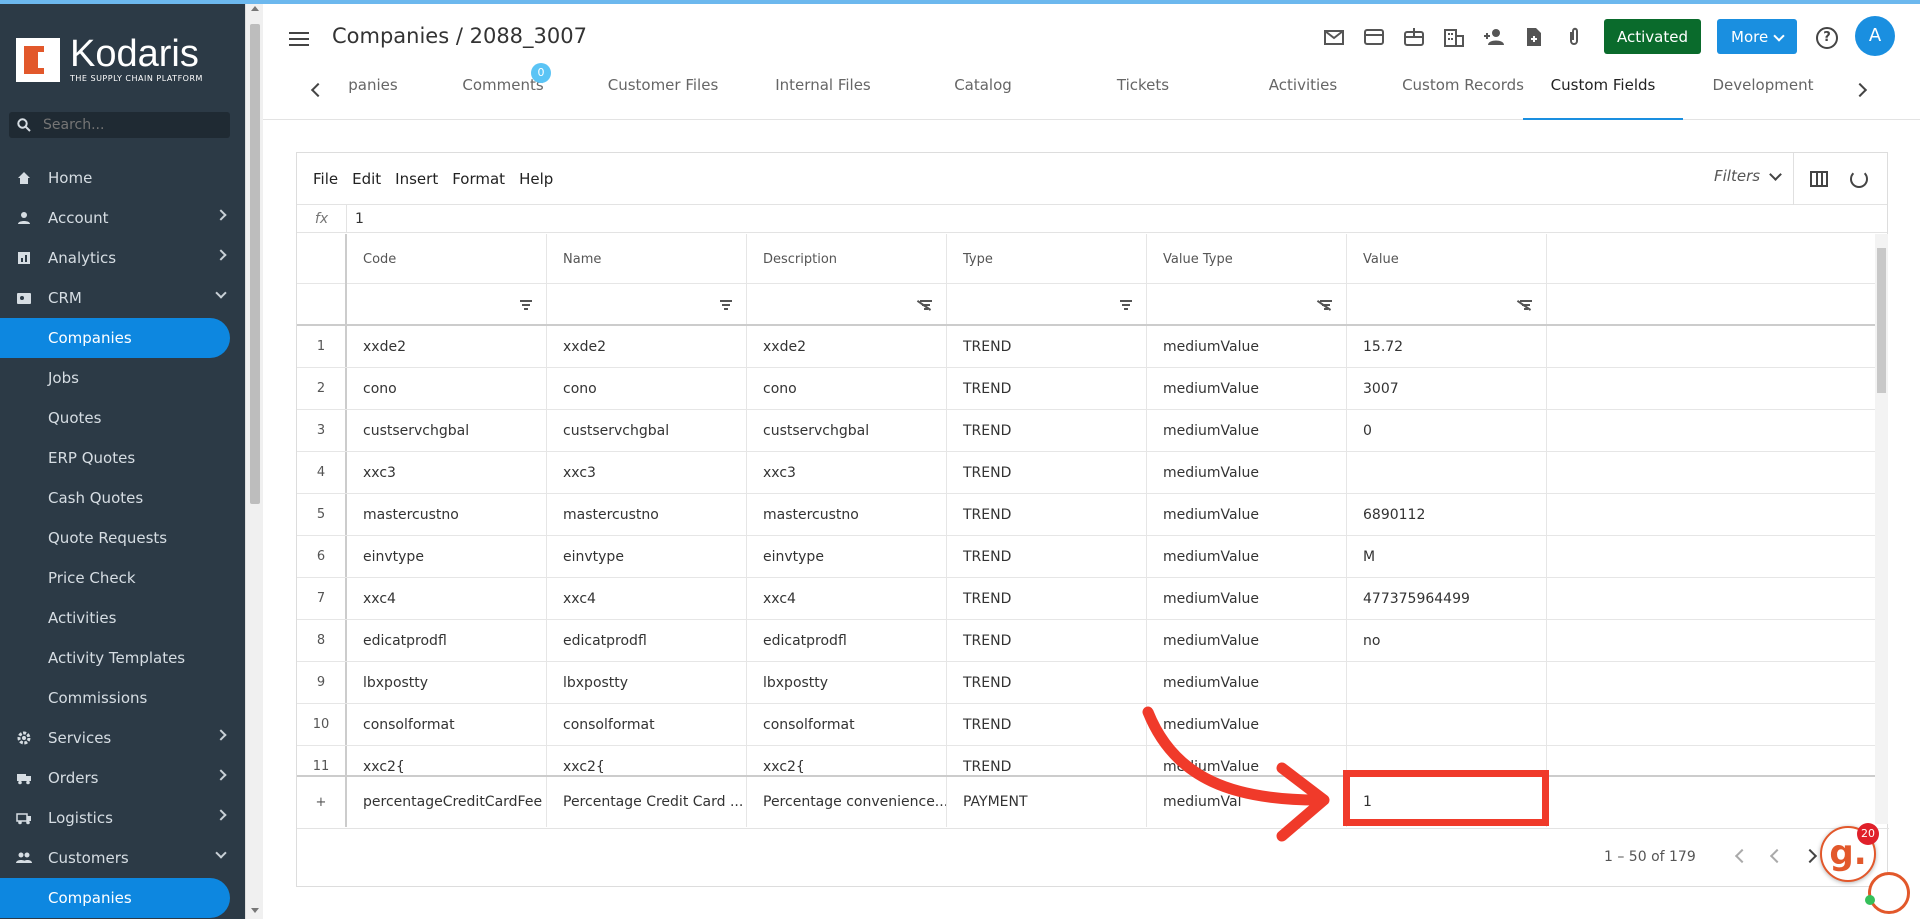 The width and height of the screenshot is (1920, 919). I want to click on top-progress-line, so click(960, 2).